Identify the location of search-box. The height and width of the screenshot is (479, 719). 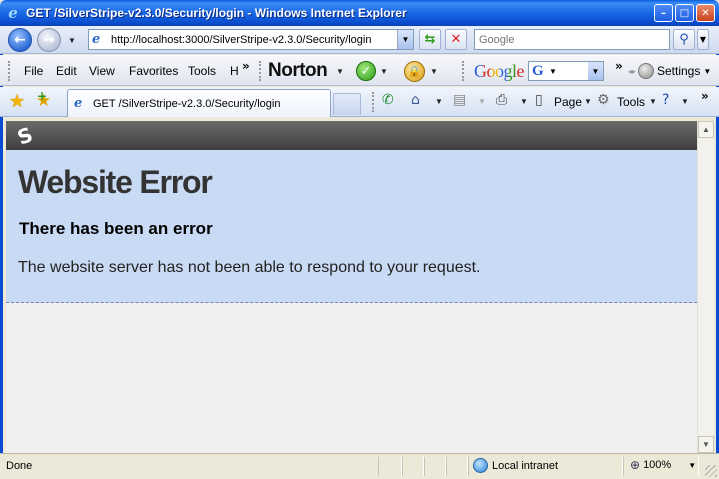
(572, 39).